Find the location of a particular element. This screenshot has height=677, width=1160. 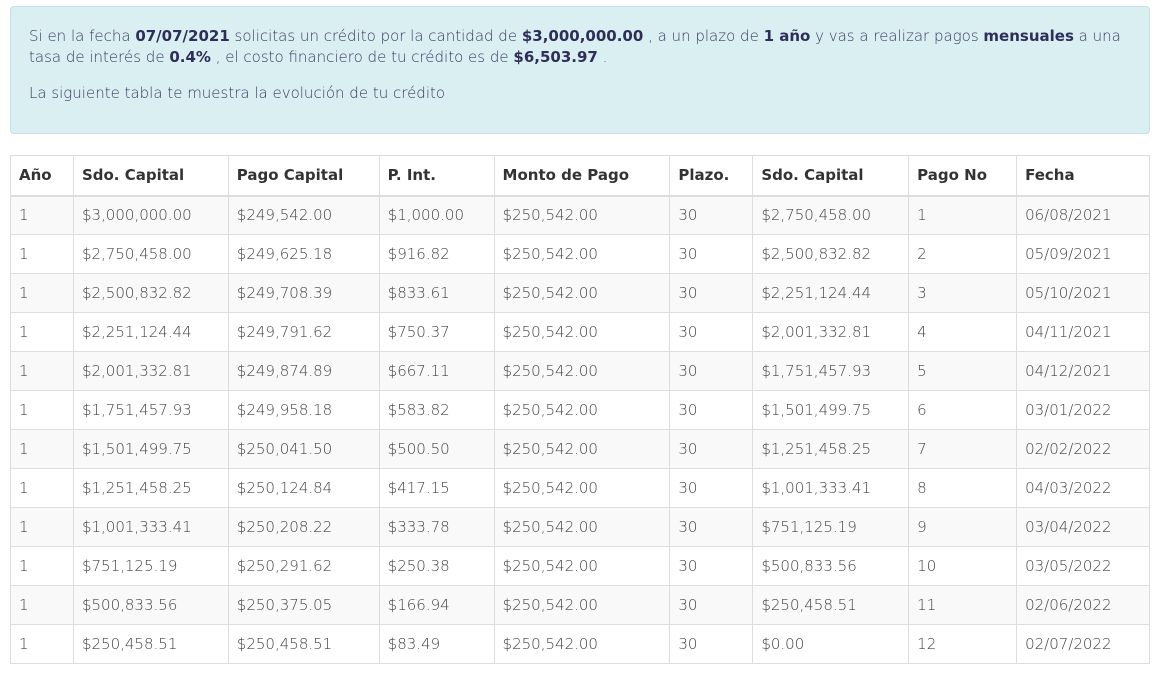

table-cell: 10 is located at coordinates (963, 566).